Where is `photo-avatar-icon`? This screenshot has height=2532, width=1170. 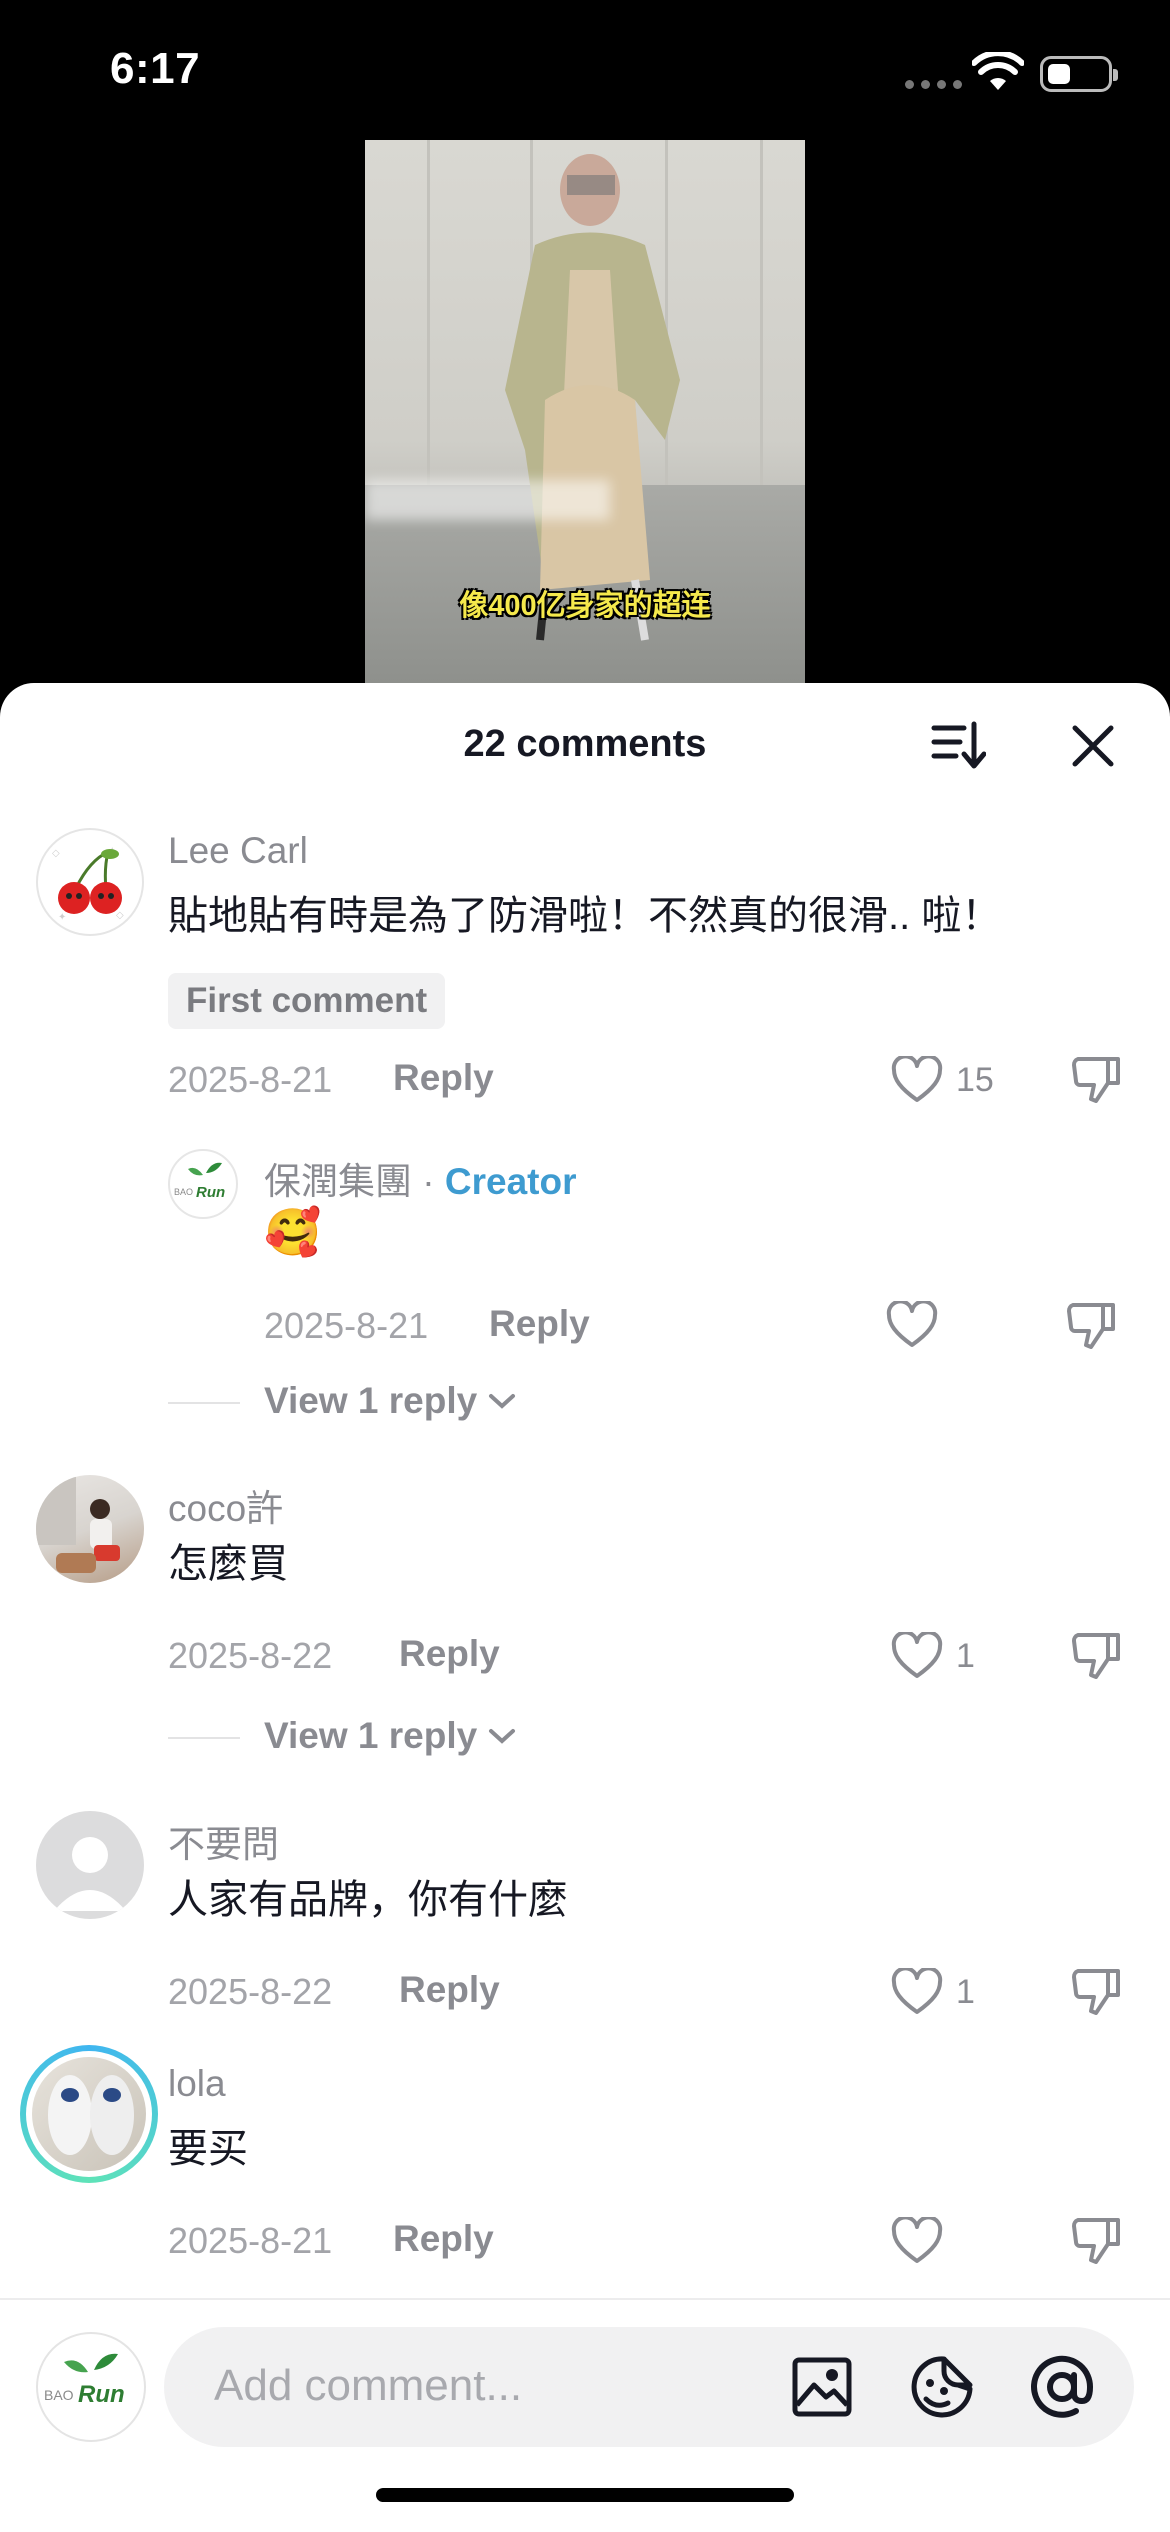 photo-avatar-icon is located at coordinates (78, 1524).